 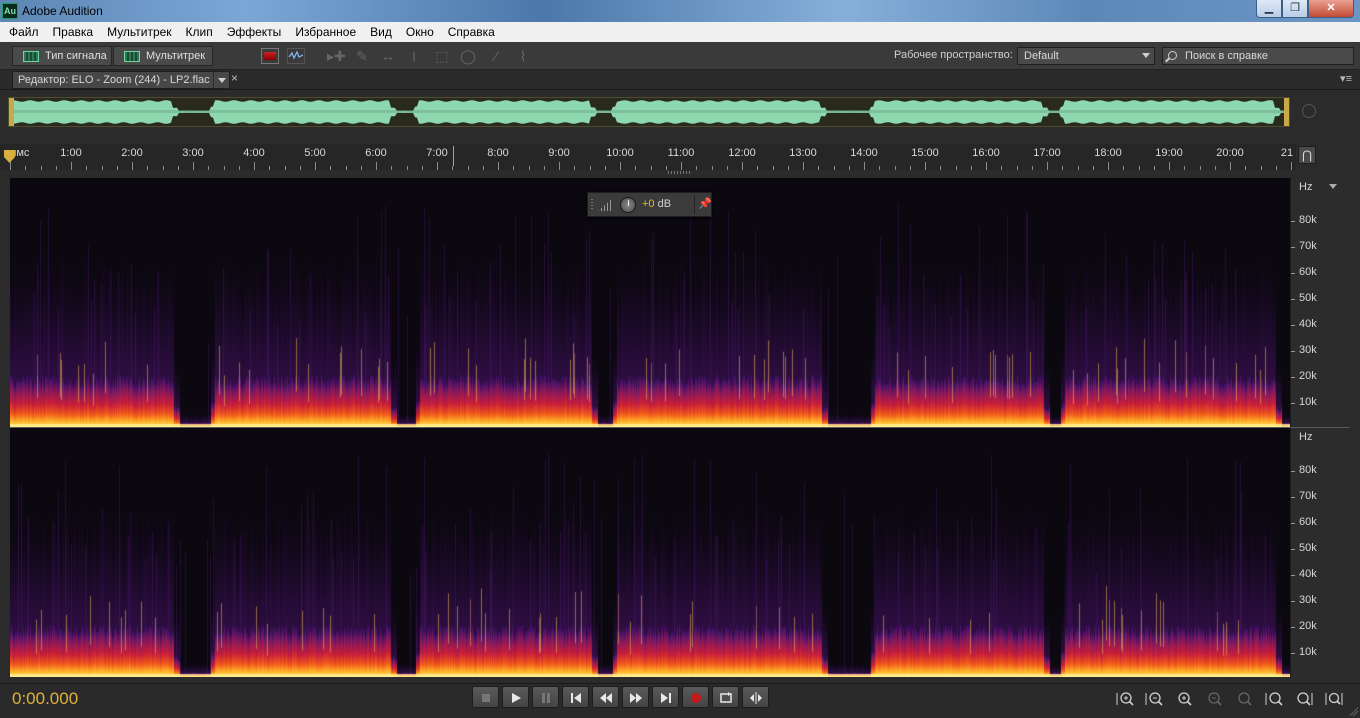 I want to click on go-to-end-icon, so click(x=665, y=697).